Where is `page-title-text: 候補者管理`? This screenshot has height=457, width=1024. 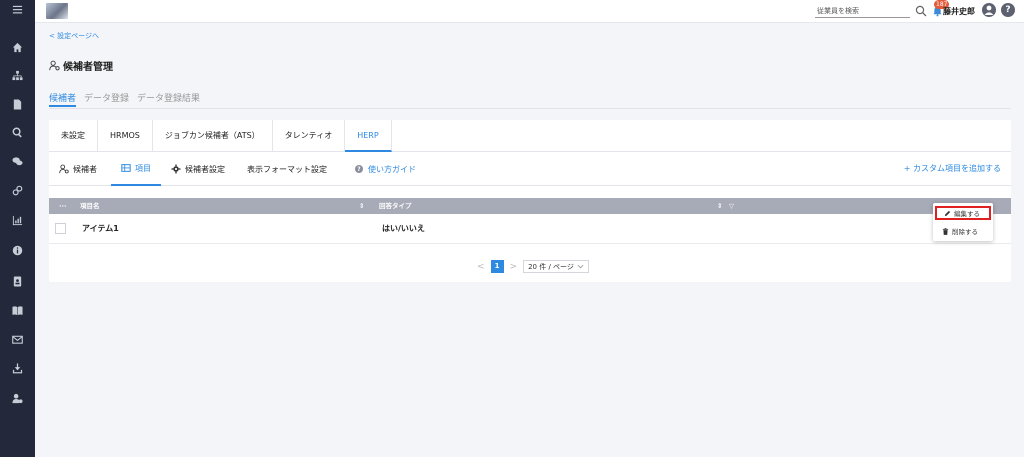
page-title-text: 候補者管理 is located at coordinates (88, 67).